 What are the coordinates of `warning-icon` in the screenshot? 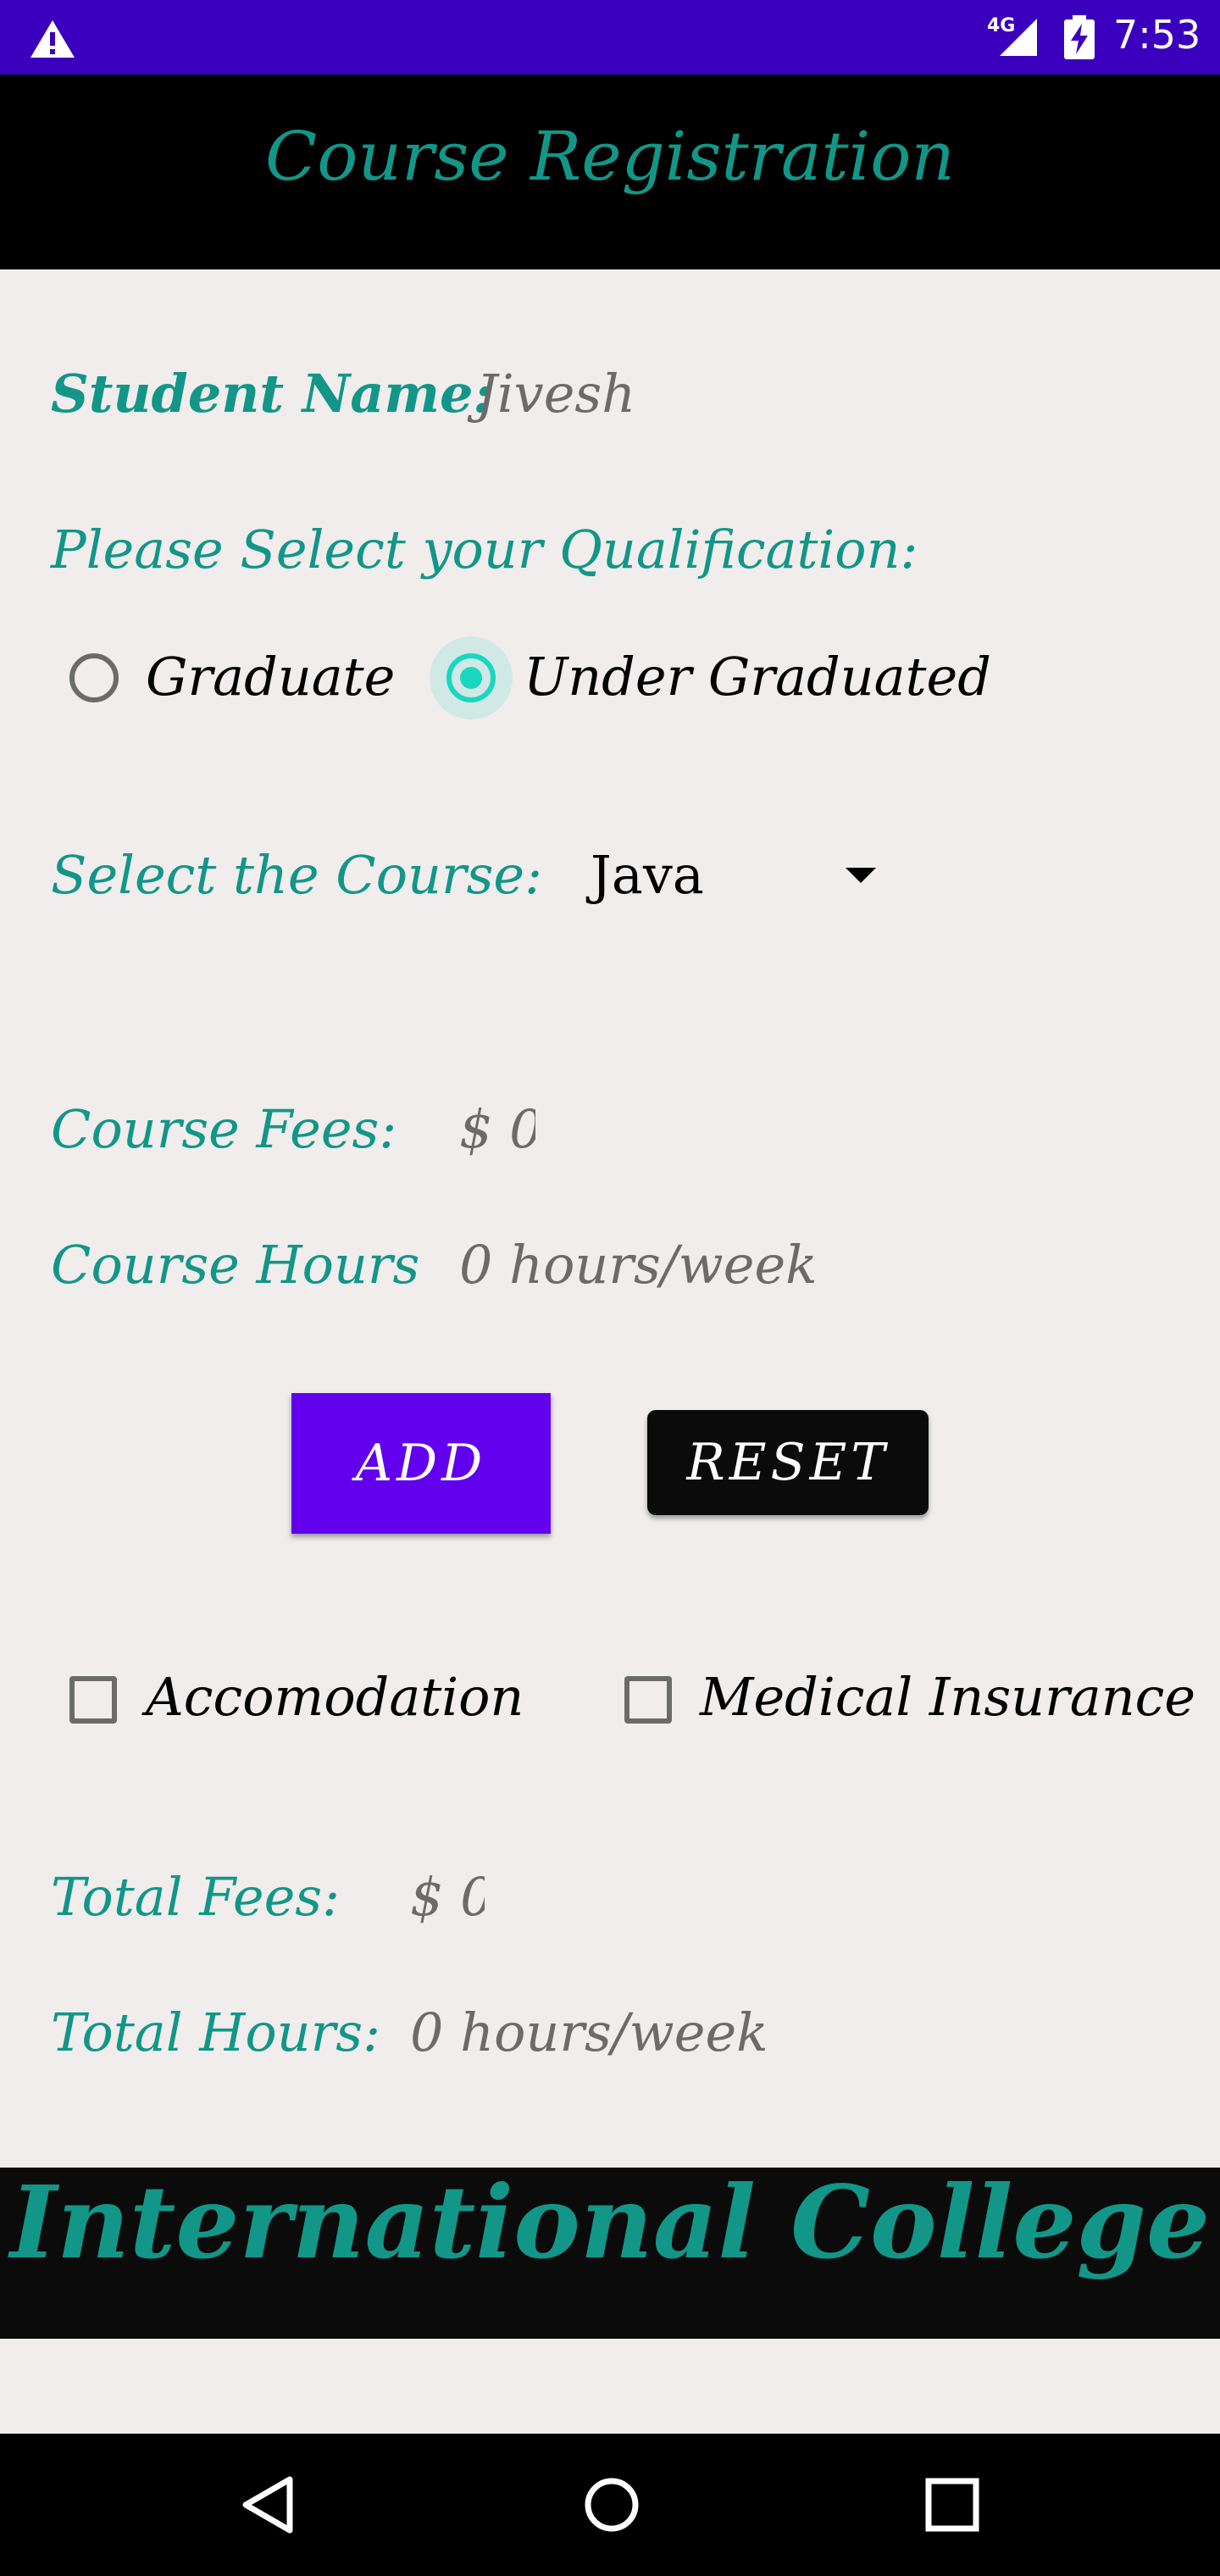 It's located at (52, 39).